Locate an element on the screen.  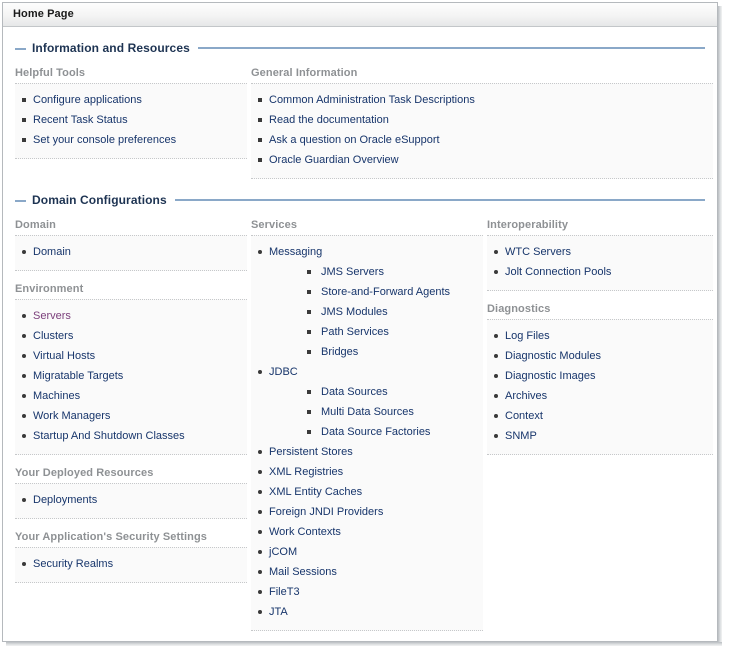
link-jolt-connection-pools: Jolt Connection Pools is located at coordinates (558, 272).